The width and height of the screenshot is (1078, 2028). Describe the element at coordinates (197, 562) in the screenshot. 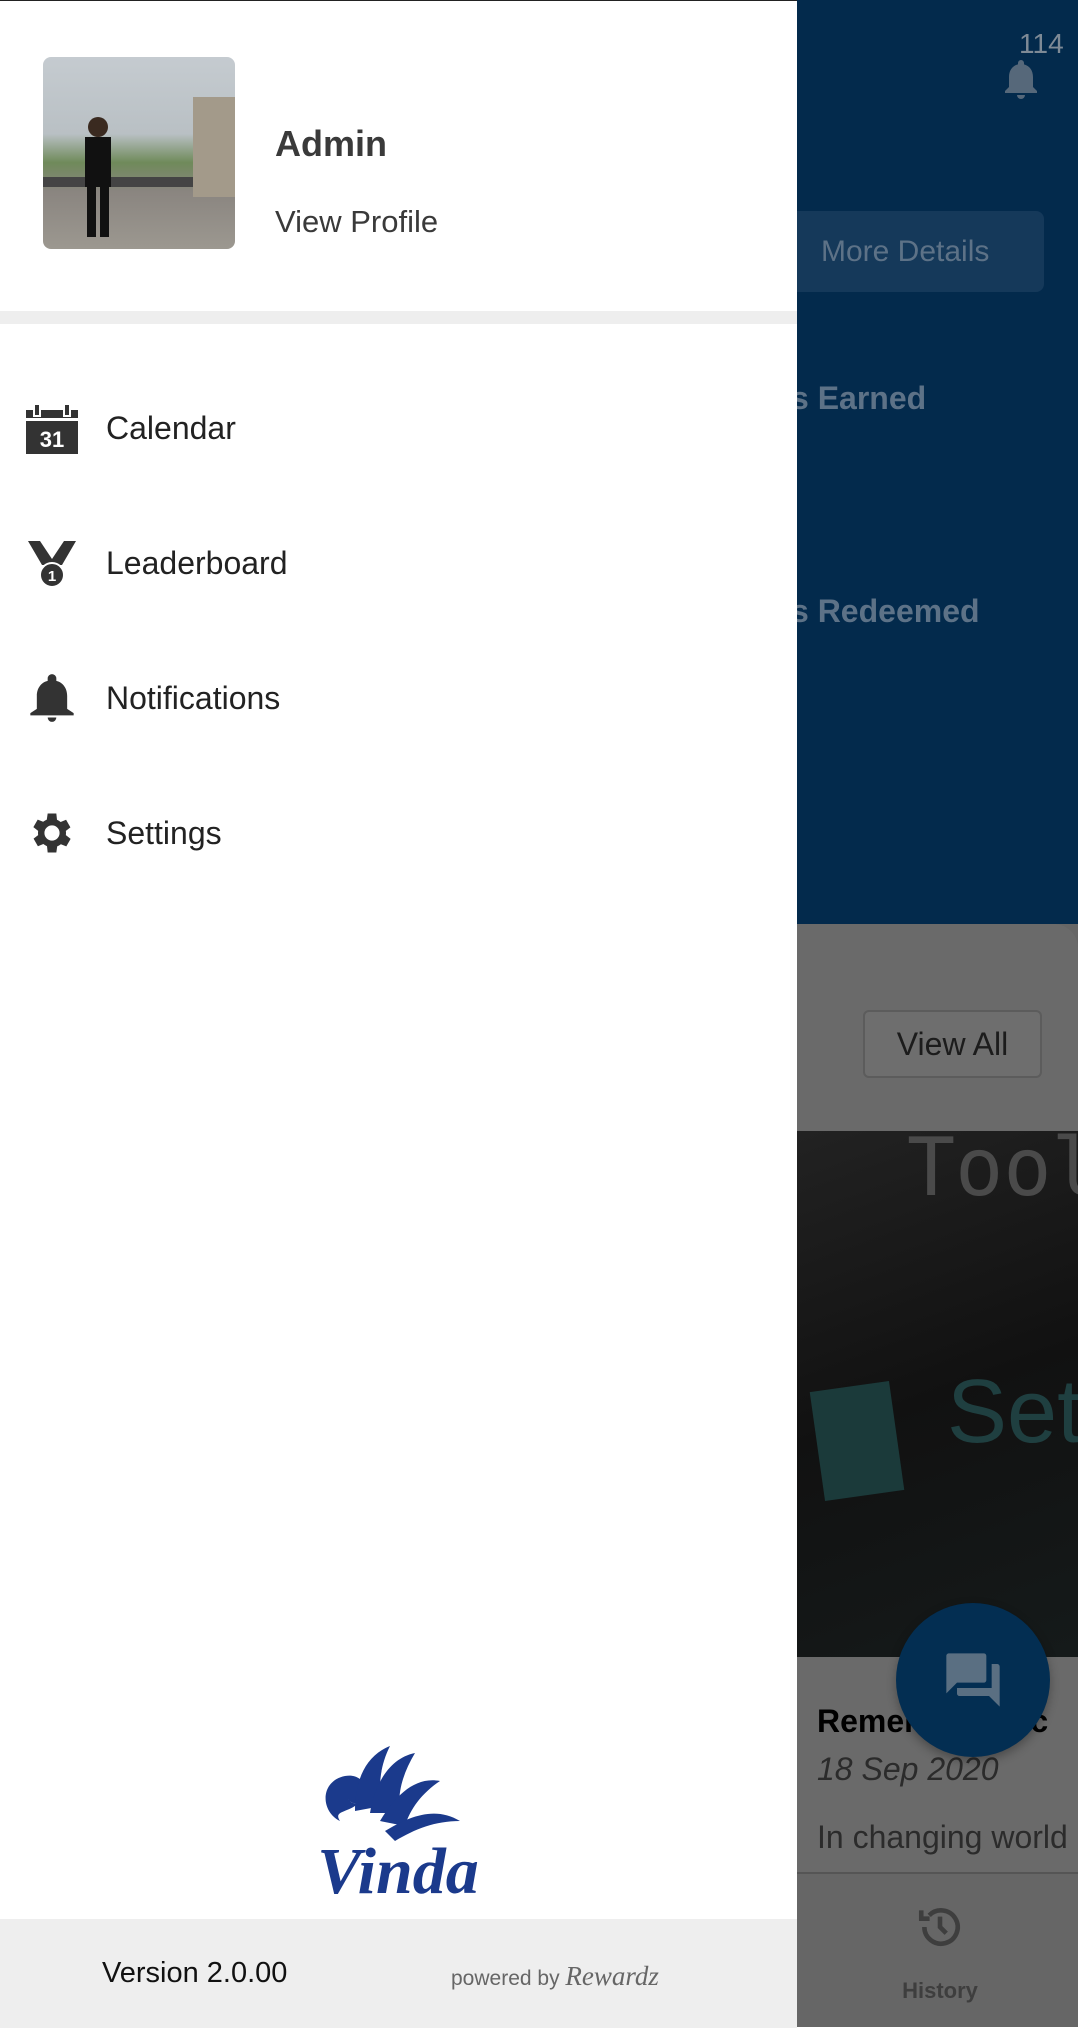

I see `menu-label: Leaderboard` at that location.